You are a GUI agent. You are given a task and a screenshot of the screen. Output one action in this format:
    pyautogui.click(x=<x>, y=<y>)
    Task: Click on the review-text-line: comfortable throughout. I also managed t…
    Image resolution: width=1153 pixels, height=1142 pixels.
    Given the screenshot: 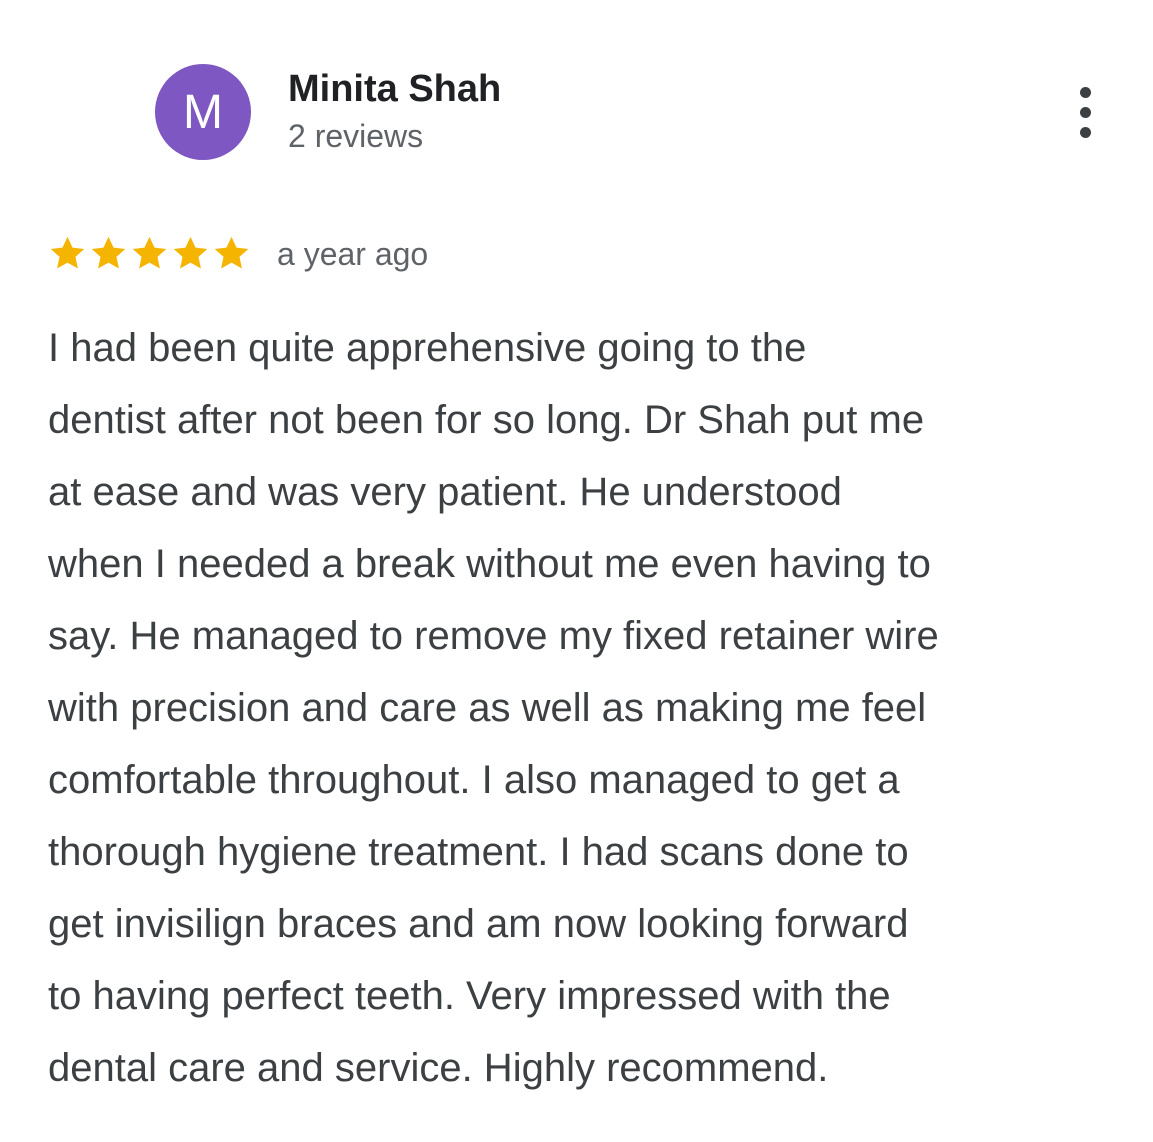 What is the action you would take?
    pyautogui.click(x=474, y=780)
    